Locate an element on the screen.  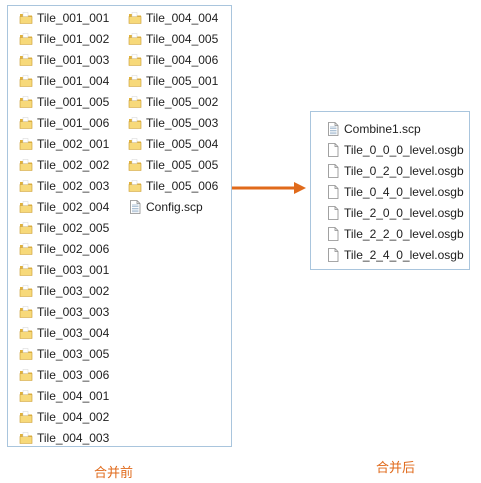
file-name-label: Tile_2_0_0_level.osgb is located at coordinates (404, 213).